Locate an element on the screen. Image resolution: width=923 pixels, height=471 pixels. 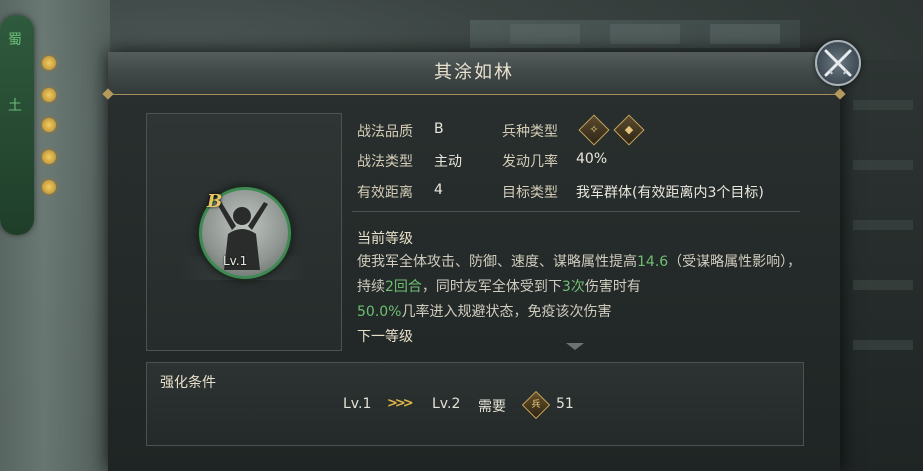
current-level-title: 当前等级 is located at coordinates (385, 239).